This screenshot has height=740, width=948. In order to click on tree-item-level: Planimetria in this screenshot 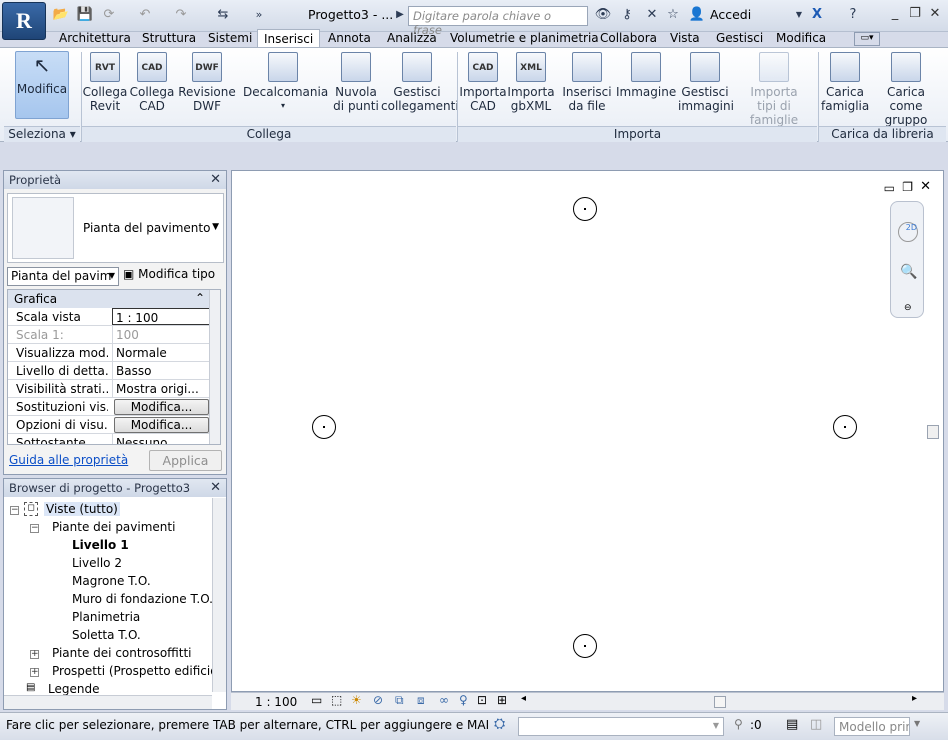, I will do `click(106, 617)`.